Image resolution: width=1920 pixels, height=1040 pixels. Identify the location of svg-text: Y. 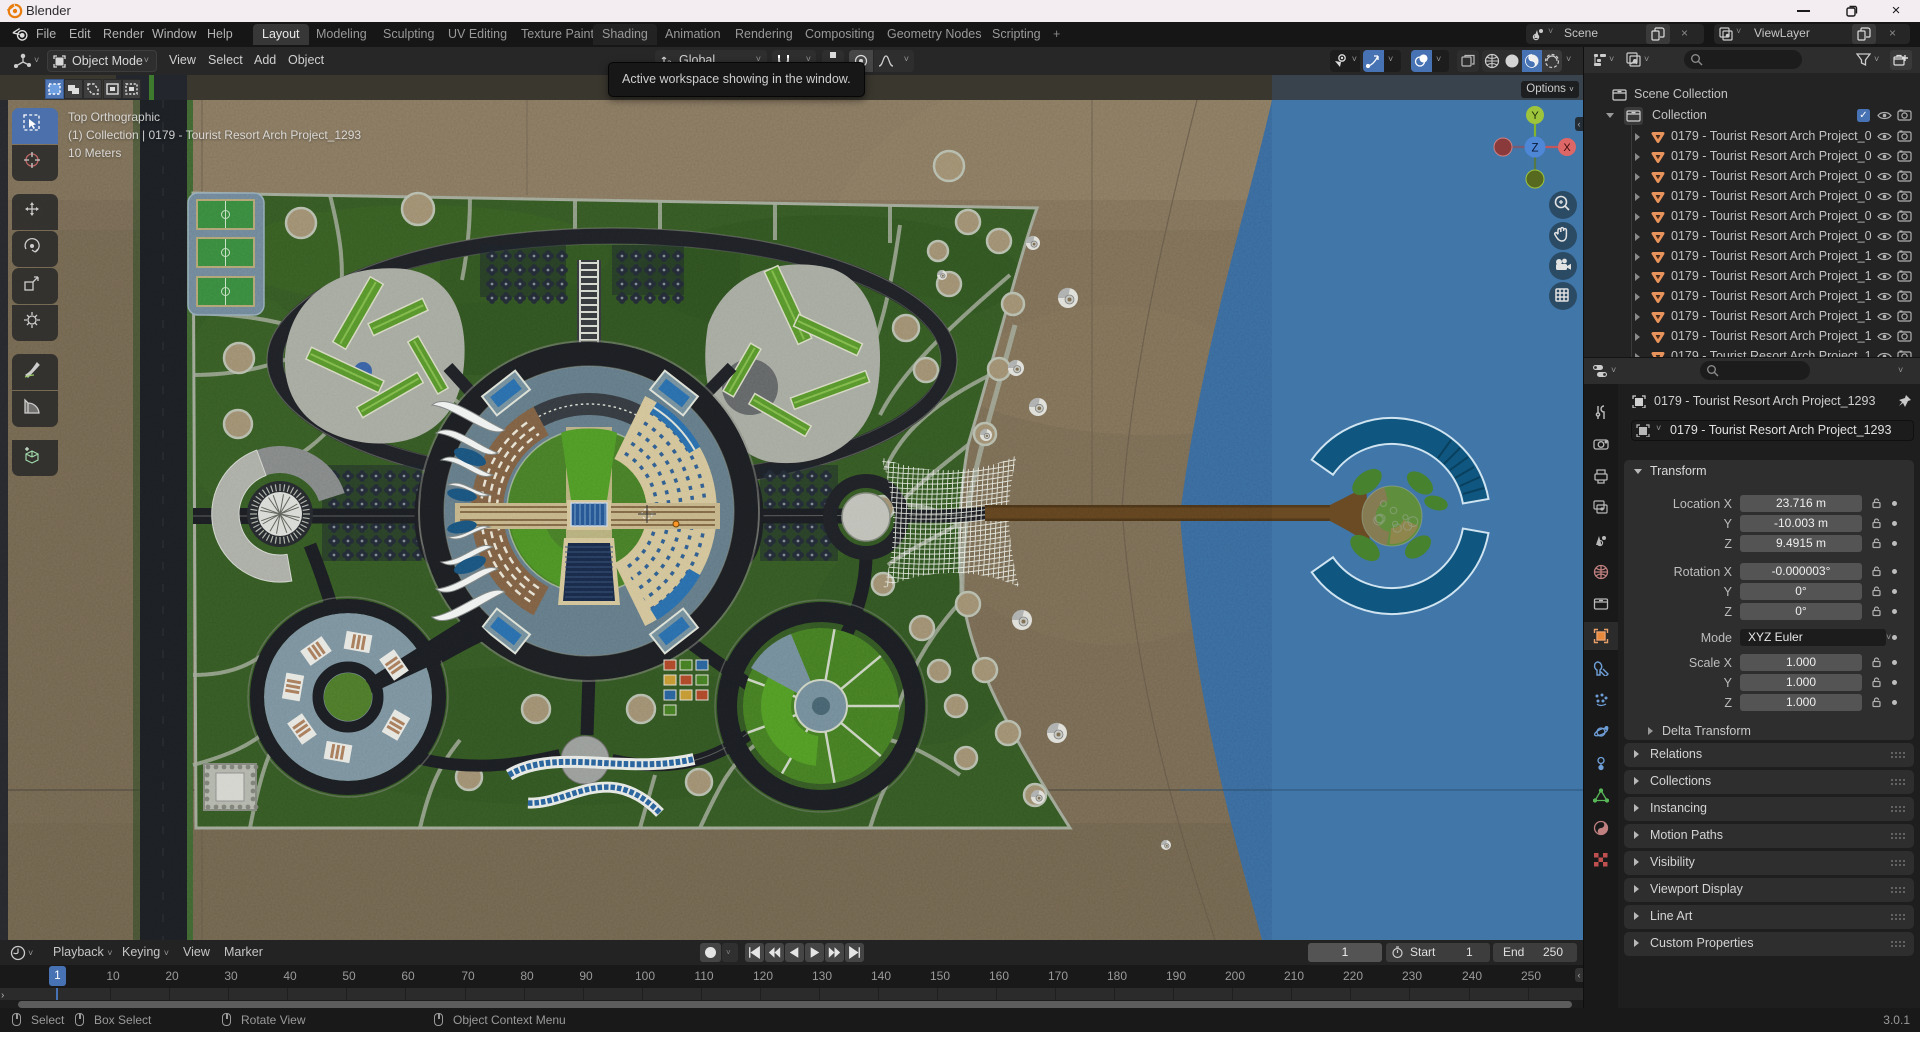
(1535, 116).